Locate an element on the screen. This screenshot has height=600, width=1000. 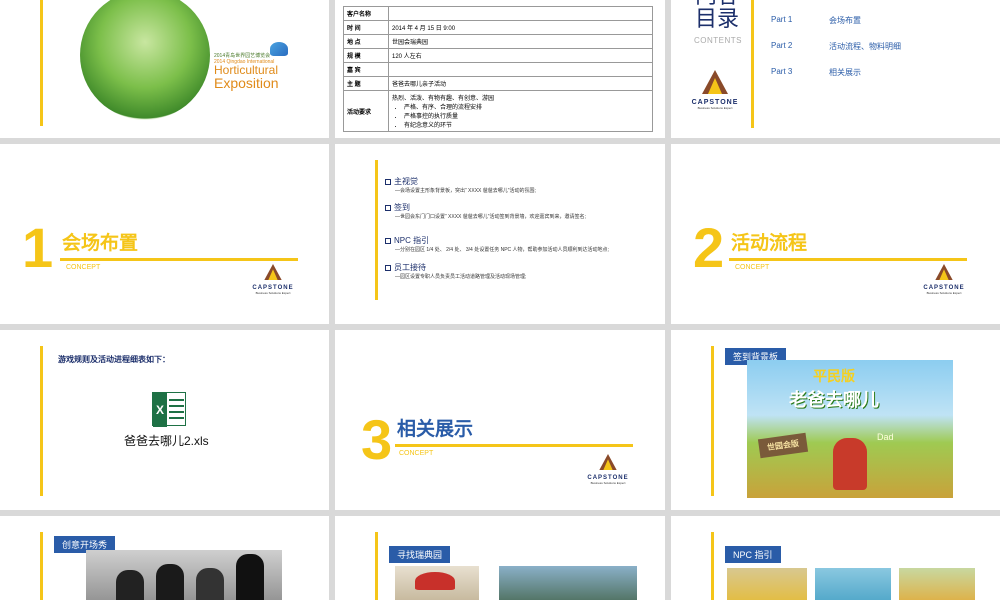
slide-opening-show: 创意开场秀 is located at coordinates (164, 558).